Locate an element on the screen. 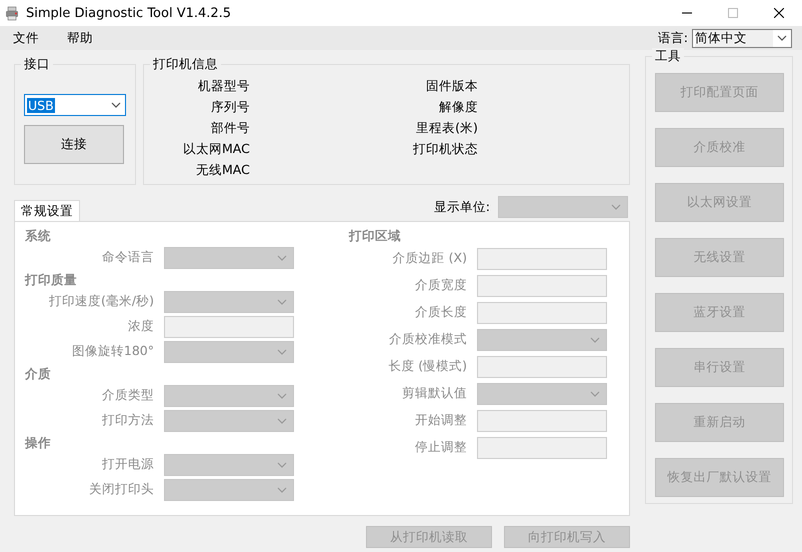  menu-item: 帮助 is located at coordinates (80, 38).